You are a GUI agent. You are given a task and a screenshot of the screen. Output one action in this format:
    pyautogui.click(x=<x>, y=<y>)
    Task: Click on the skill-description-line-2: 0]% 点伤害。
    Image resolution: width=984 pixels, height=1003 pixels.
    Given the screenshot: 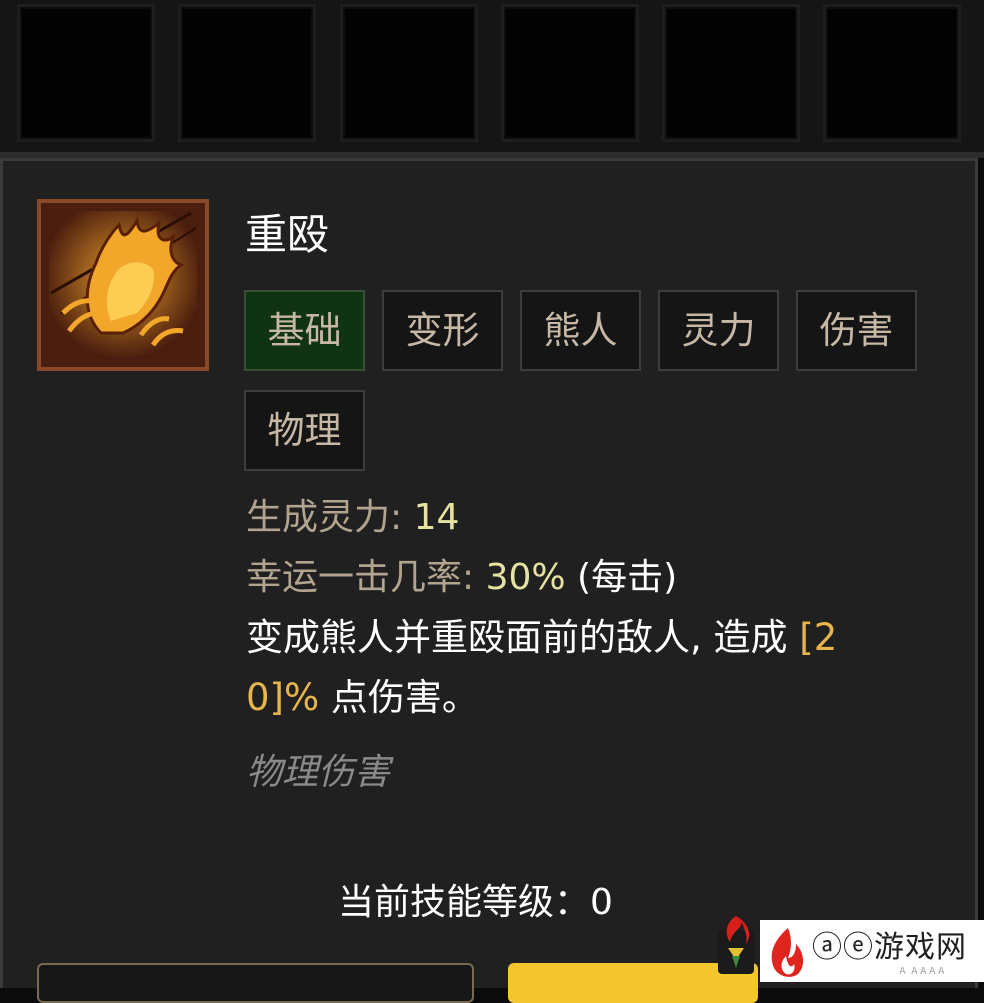 What is the action you would take?
    pyautogui.click(x=362, y=698)
    